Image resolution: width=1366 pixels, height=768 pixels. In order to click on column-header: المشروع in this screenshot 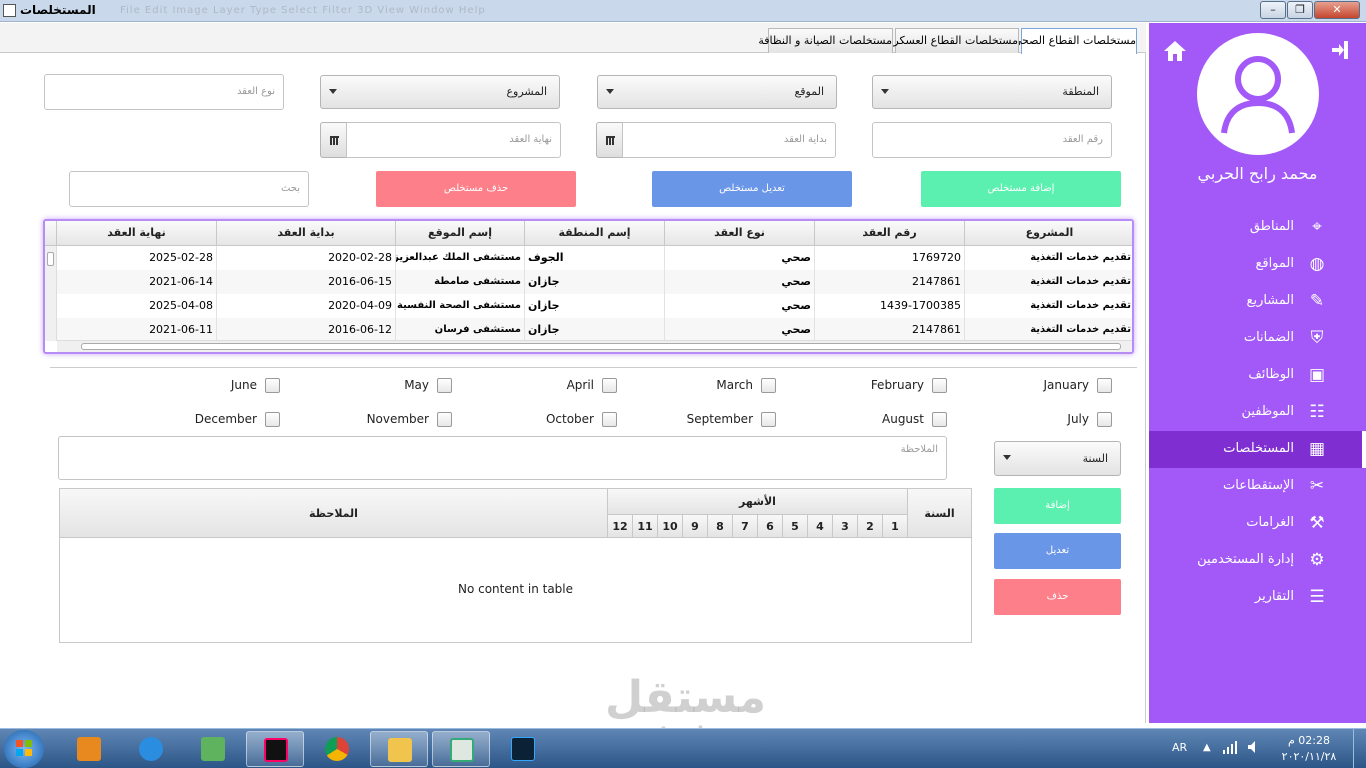, I will do `click(1048, 233)`.